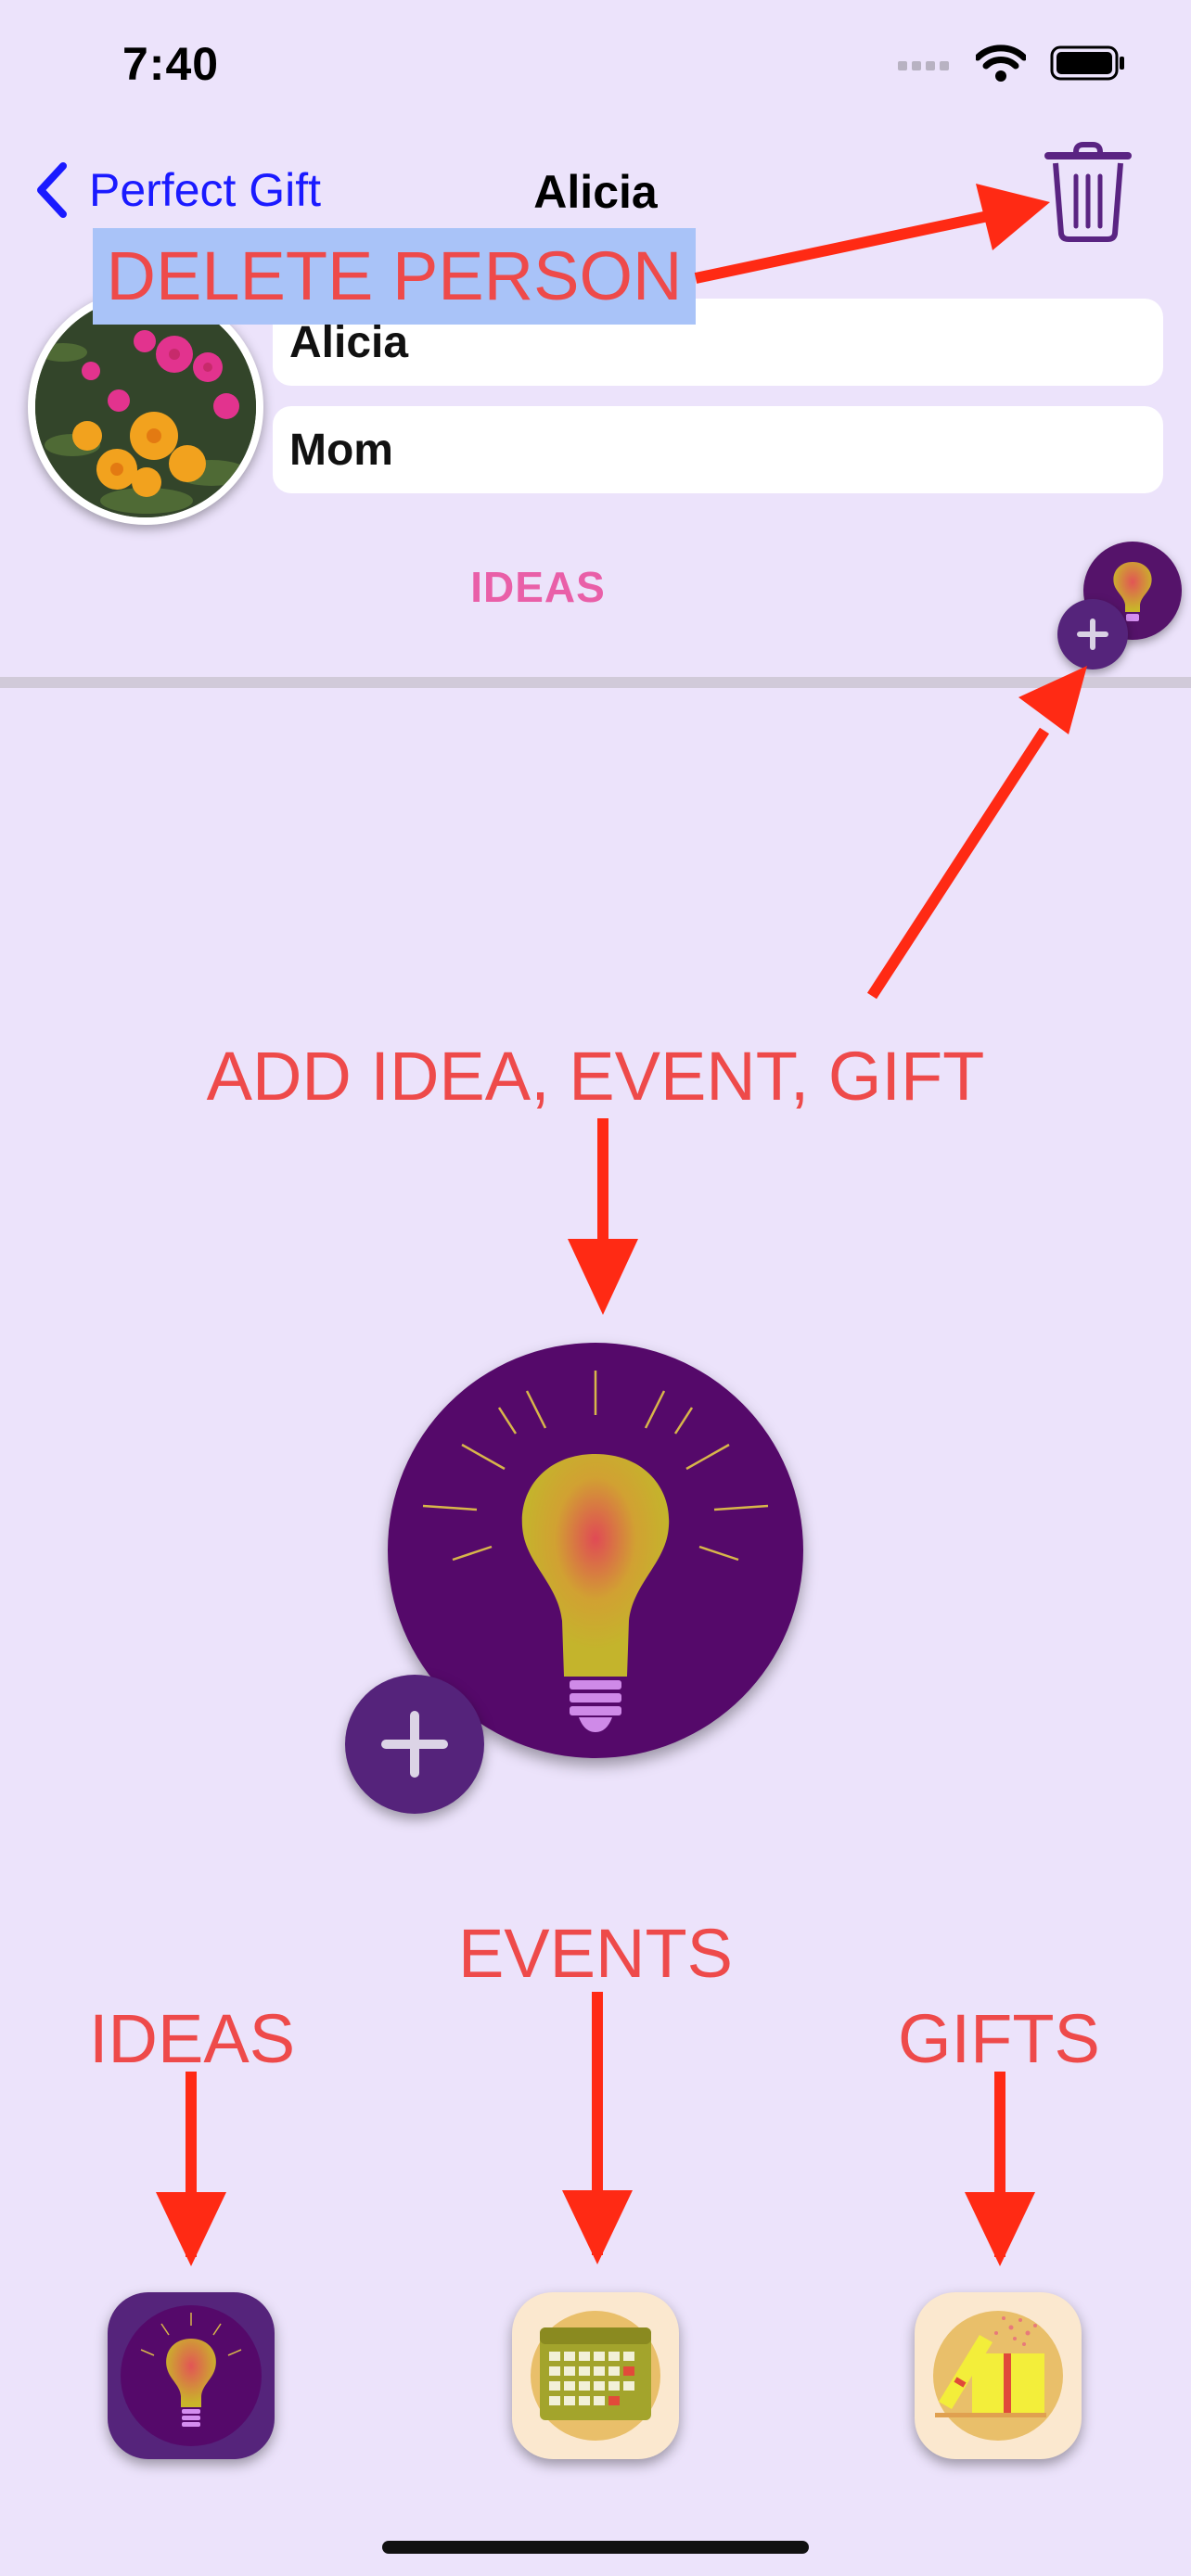 The width and height of the screenshot is (1191, 2576). What do you see at coordinates (603, 1216) in the screenshot?
I see `arrow-to-large-add` at bounding box center [603, 1216].